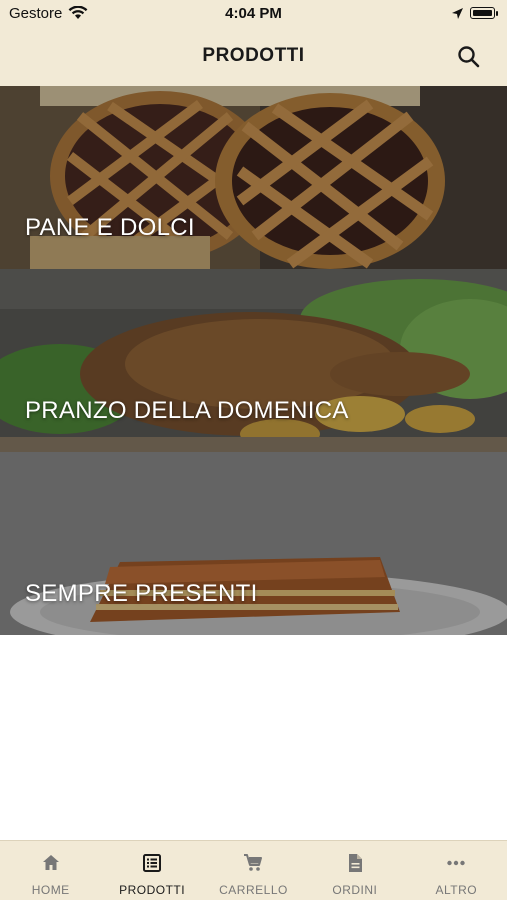  I want to click on tab-label: ORDINI, so click(355, 890).